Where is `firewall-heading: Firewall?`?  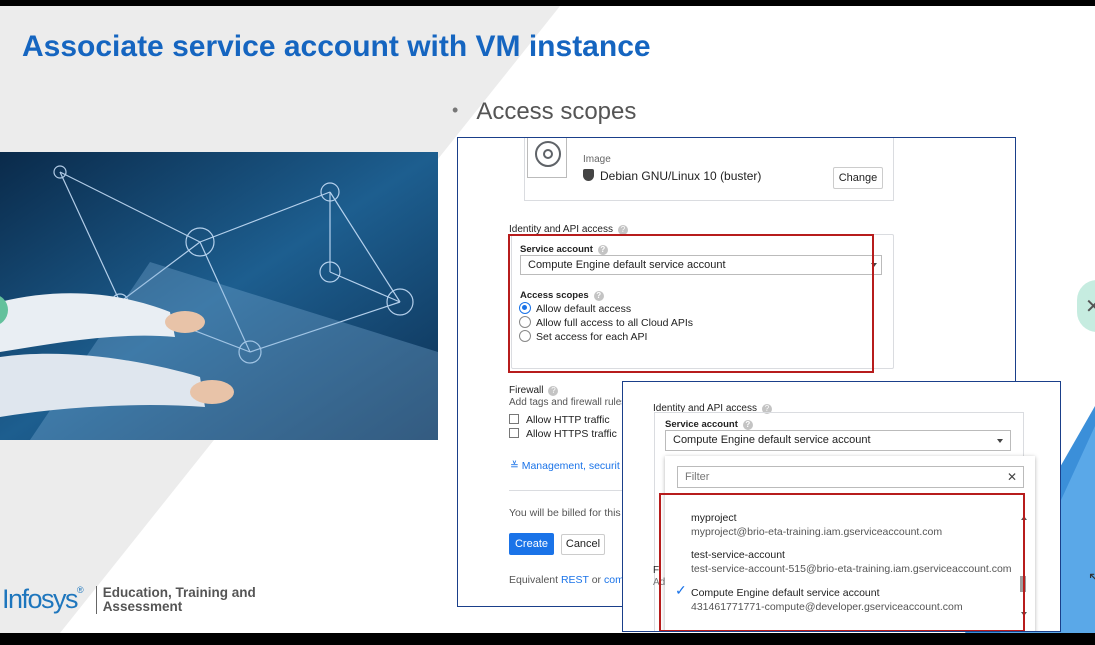 firewall-heading: Firewall? is located at coordinates (534, 390).